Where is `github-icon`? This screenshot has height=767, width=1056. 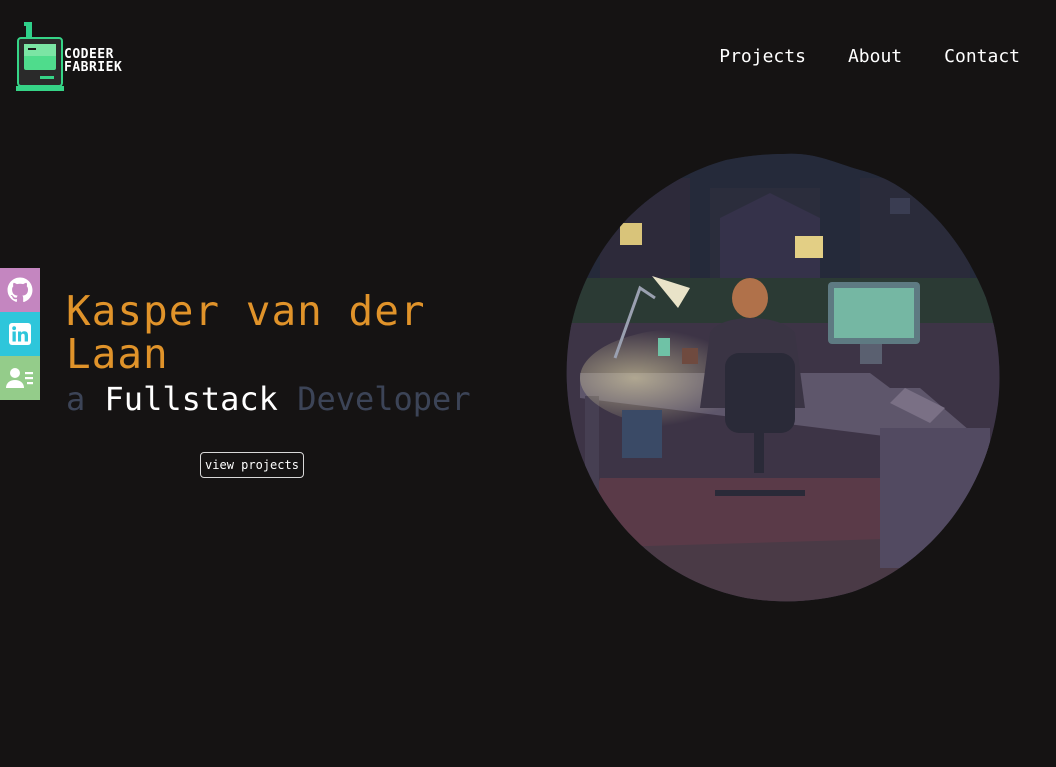 github-icon is located at coordinates (20, 290).